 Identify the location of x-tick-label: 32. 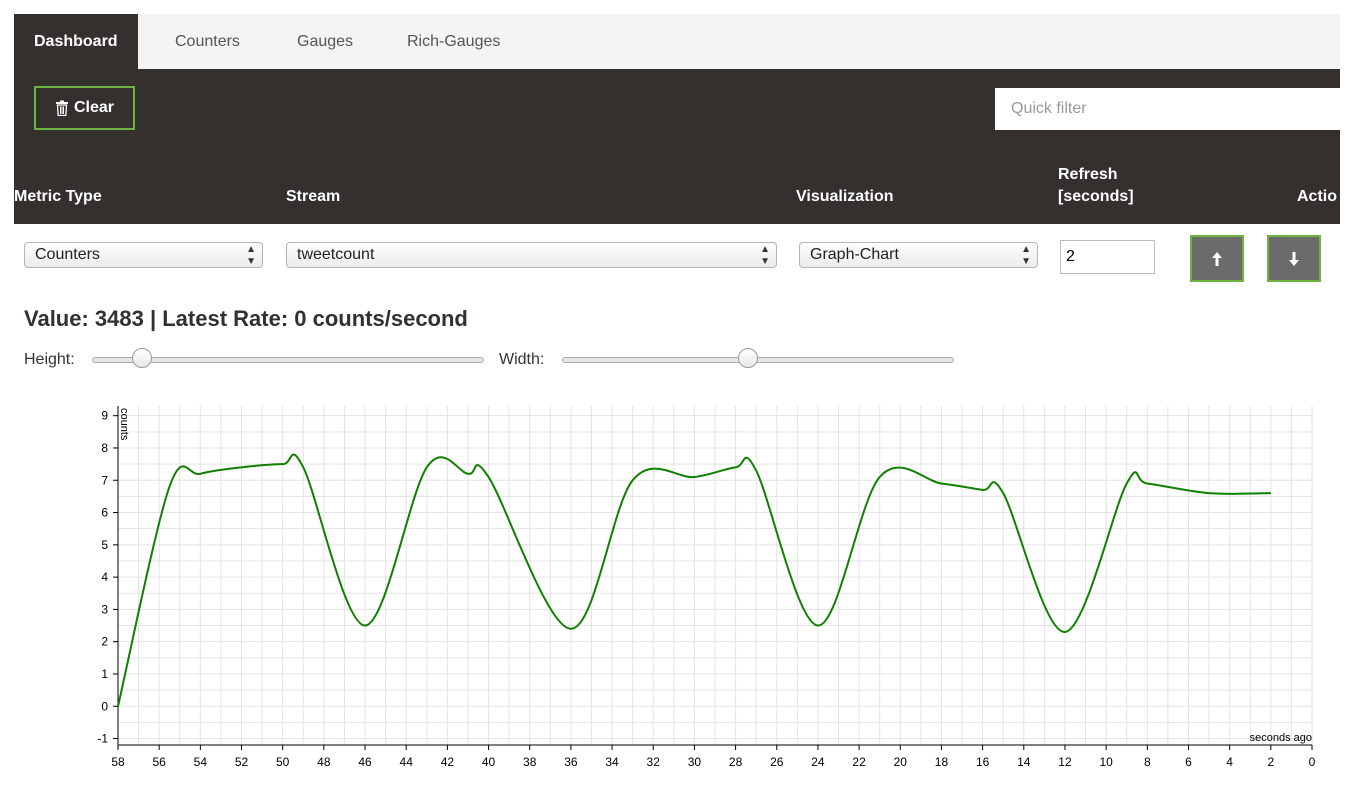
(654, 762).